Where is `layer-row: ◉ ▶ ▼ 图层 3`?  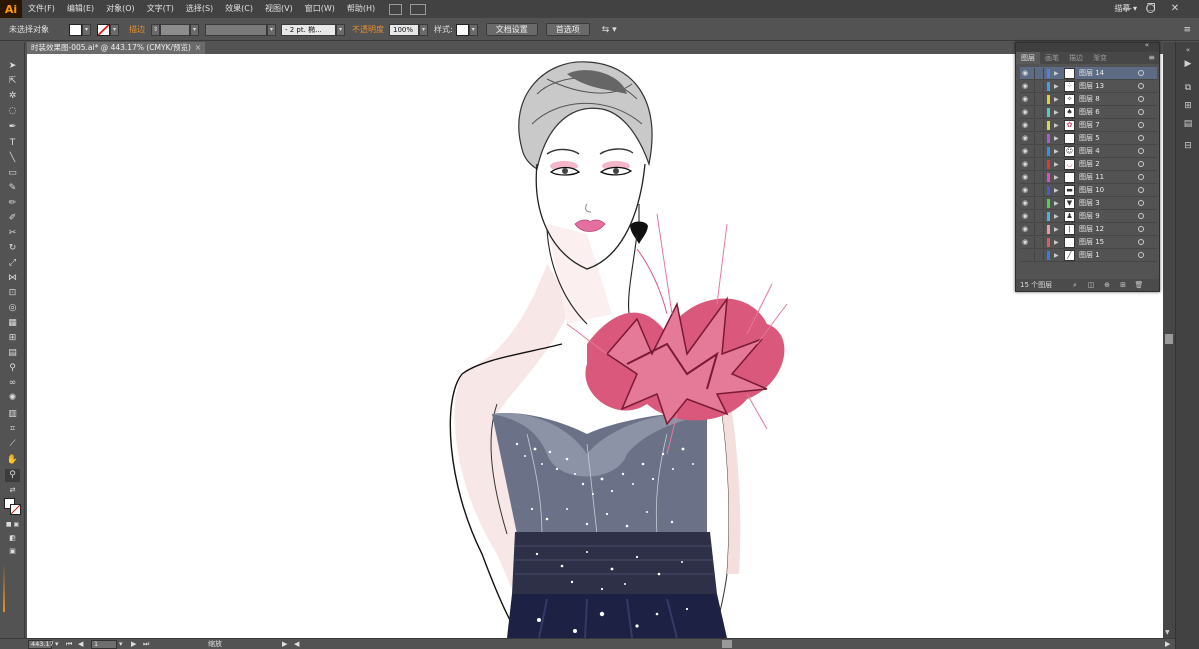
layer-row: ◉ ▶ ▼ 图层 3 is located at coordinates (1088, 203).